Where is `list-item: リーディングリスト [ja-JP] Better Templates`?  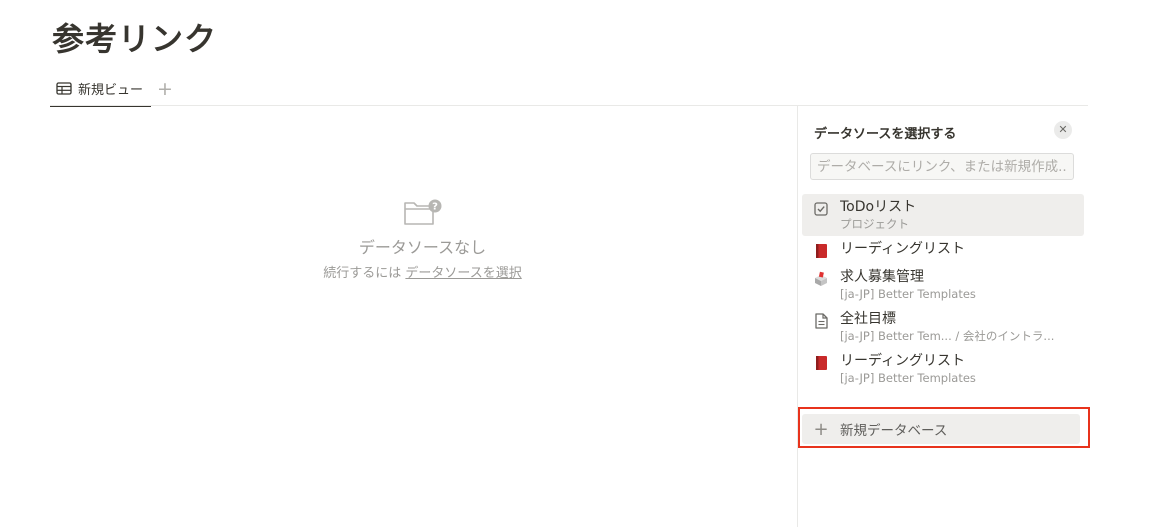 list-item: リーディングリスト [ja-JP] Better Templates is located at coordinates (943, 369).